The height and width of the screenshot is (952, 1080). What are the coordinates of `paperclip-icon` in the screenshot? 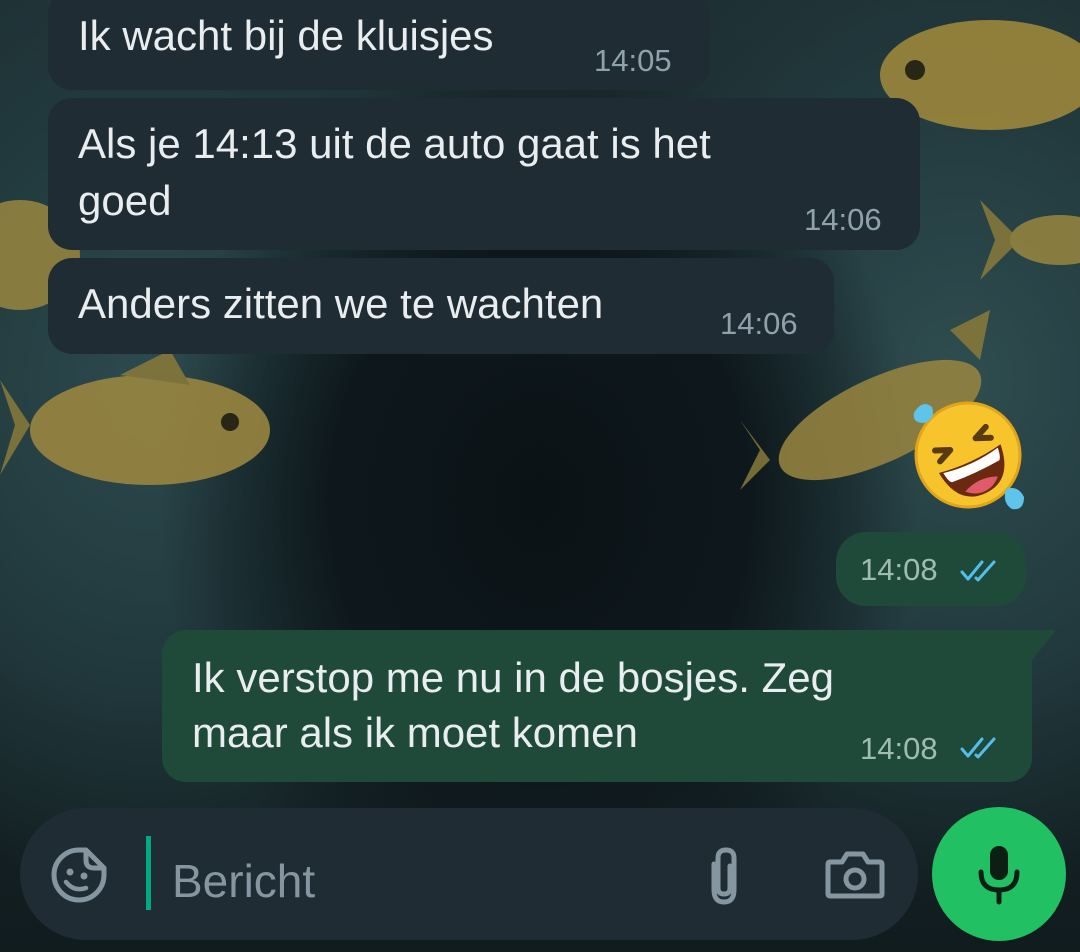 It's located at (724, 876).